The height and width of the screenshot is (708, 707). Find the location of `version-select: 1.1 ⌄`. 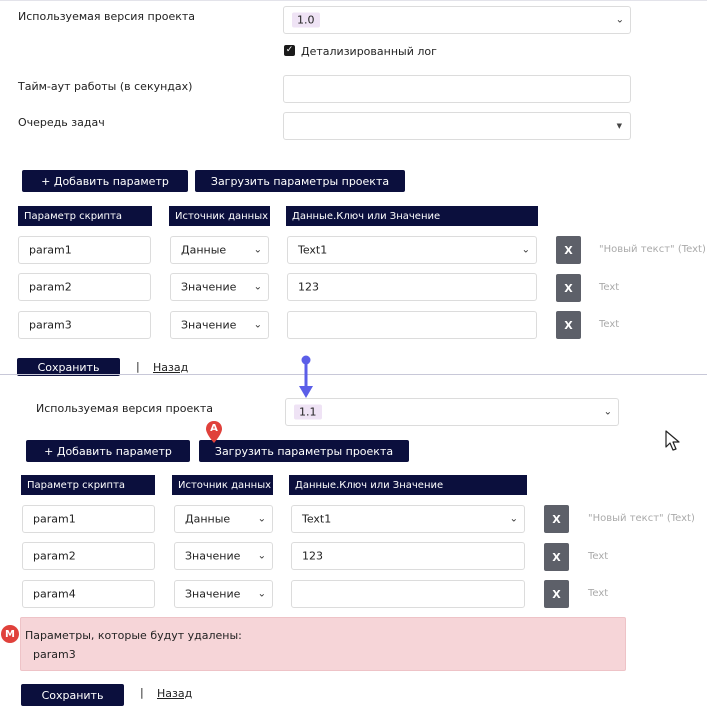

version-select: 1.1 ⌄ is located at coordinates (452, 412).